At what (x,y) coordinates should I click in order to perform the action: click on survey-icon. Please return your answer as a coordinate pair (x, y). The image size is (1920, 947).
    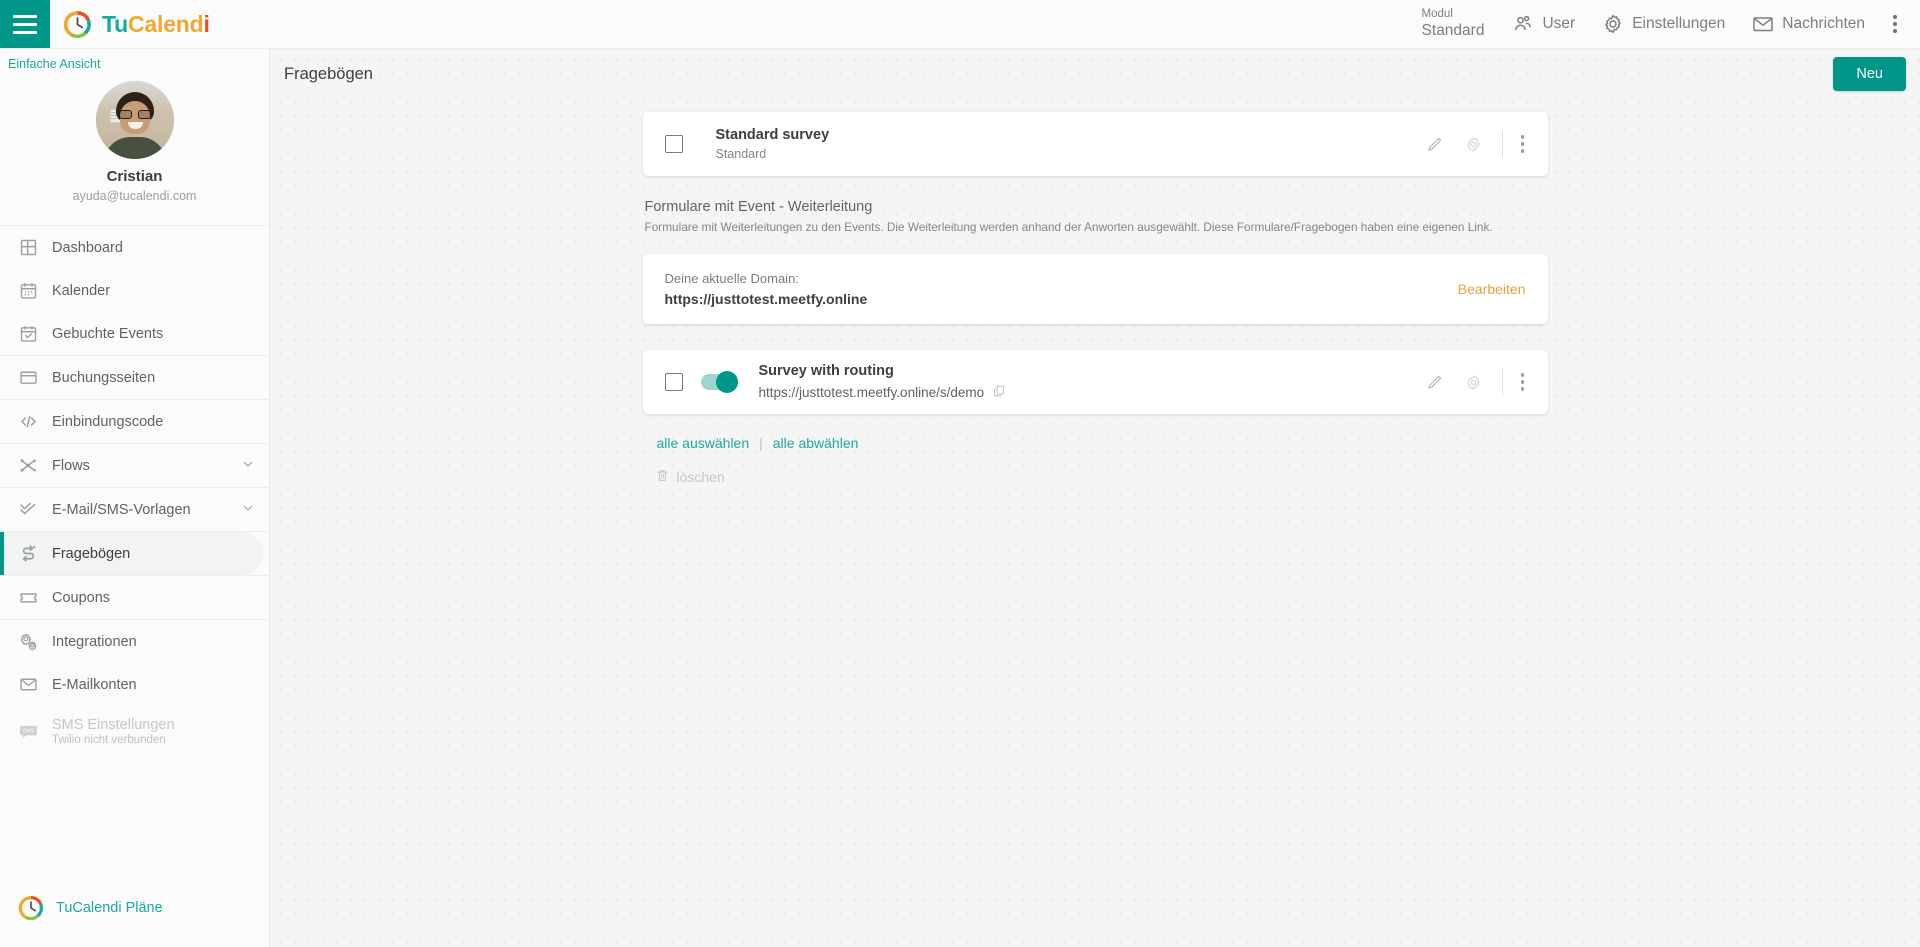
    Looking at the image, I should click on (35, 553).